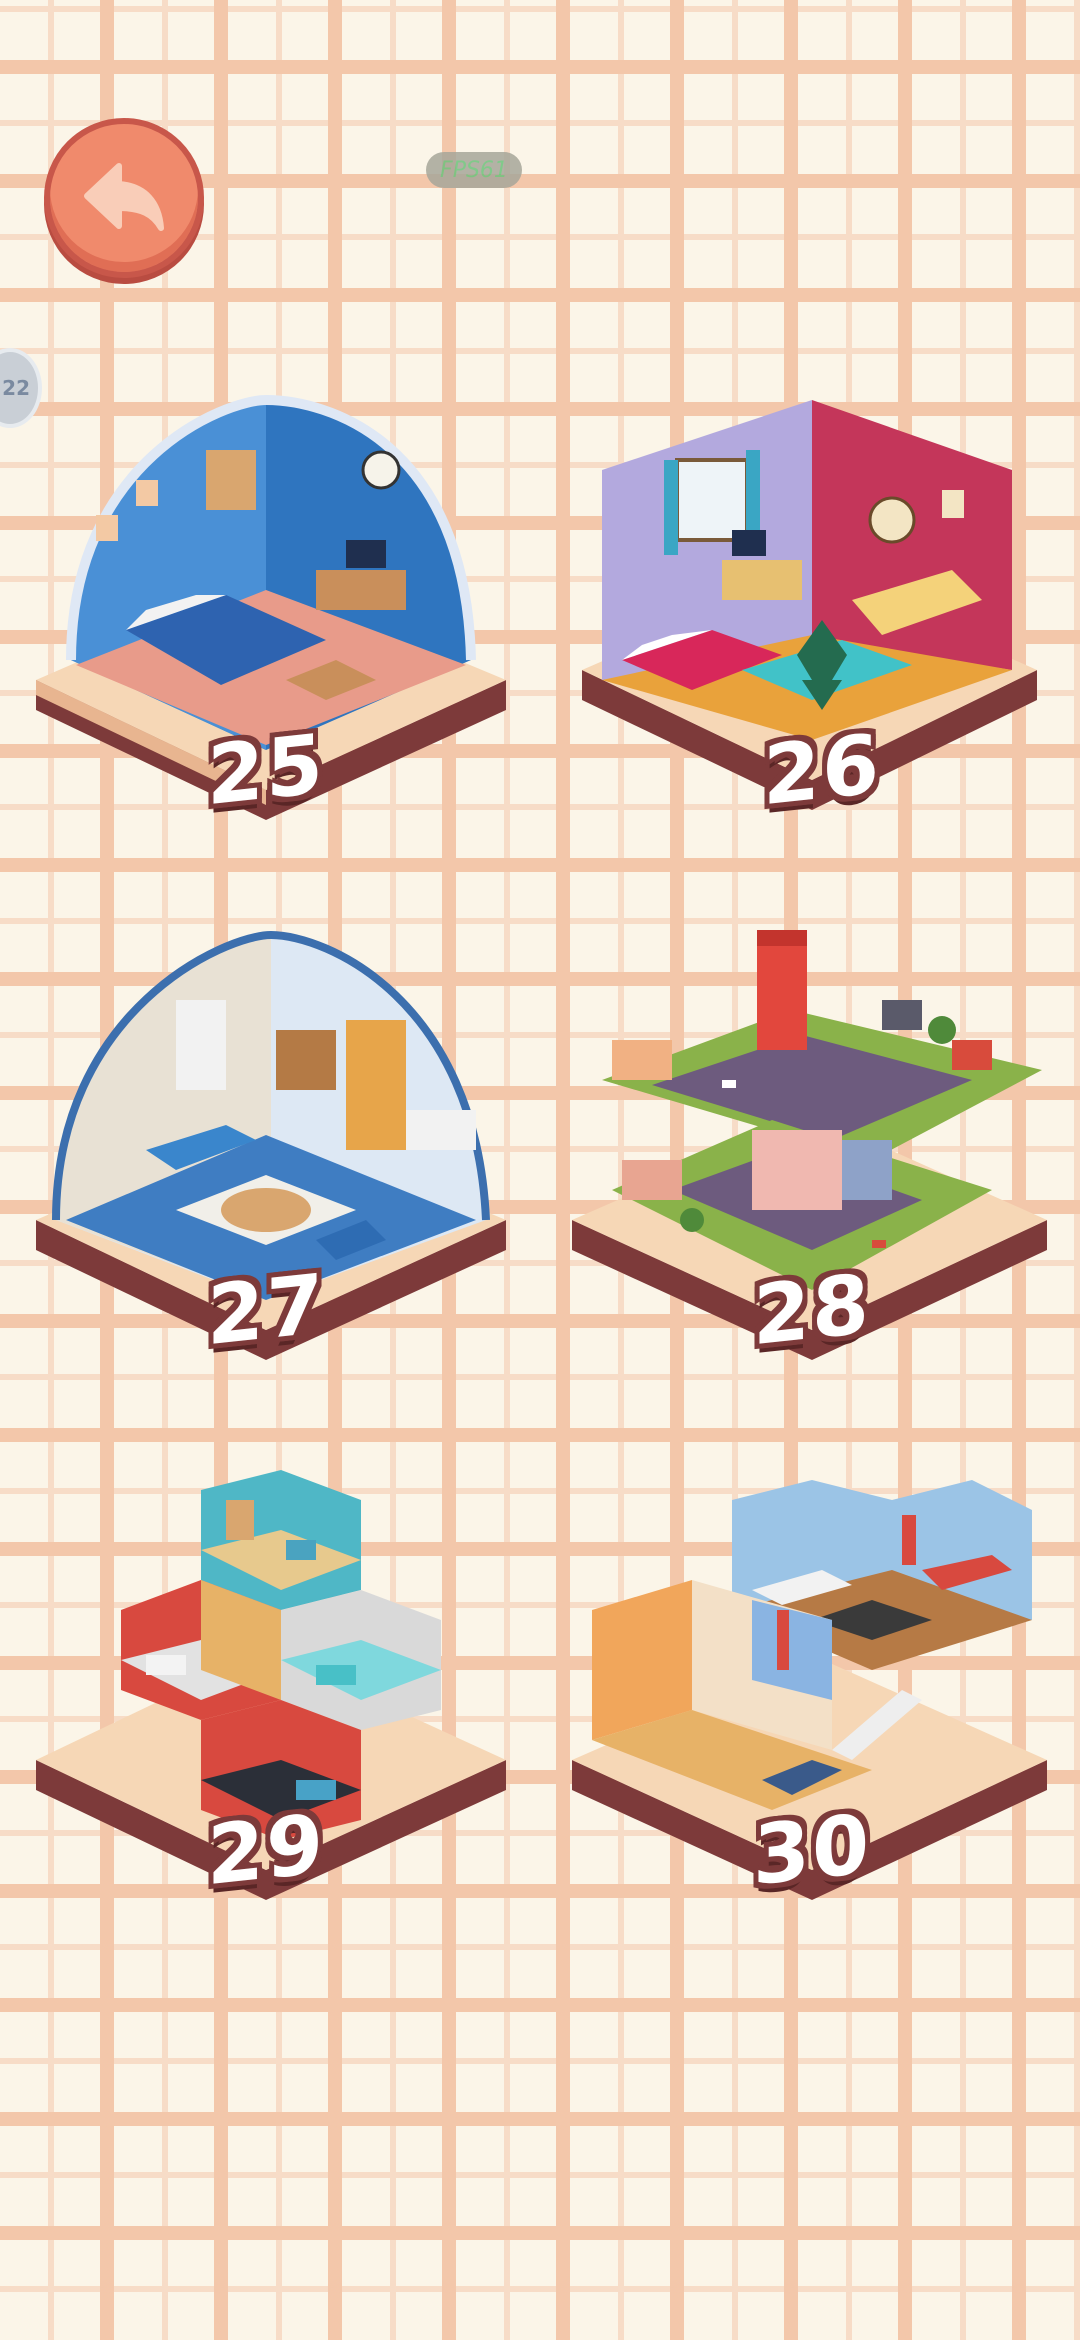  Describe the element at coordinates (266, 1142) in the screenshot. I see `level-card-27: 27` at that location.